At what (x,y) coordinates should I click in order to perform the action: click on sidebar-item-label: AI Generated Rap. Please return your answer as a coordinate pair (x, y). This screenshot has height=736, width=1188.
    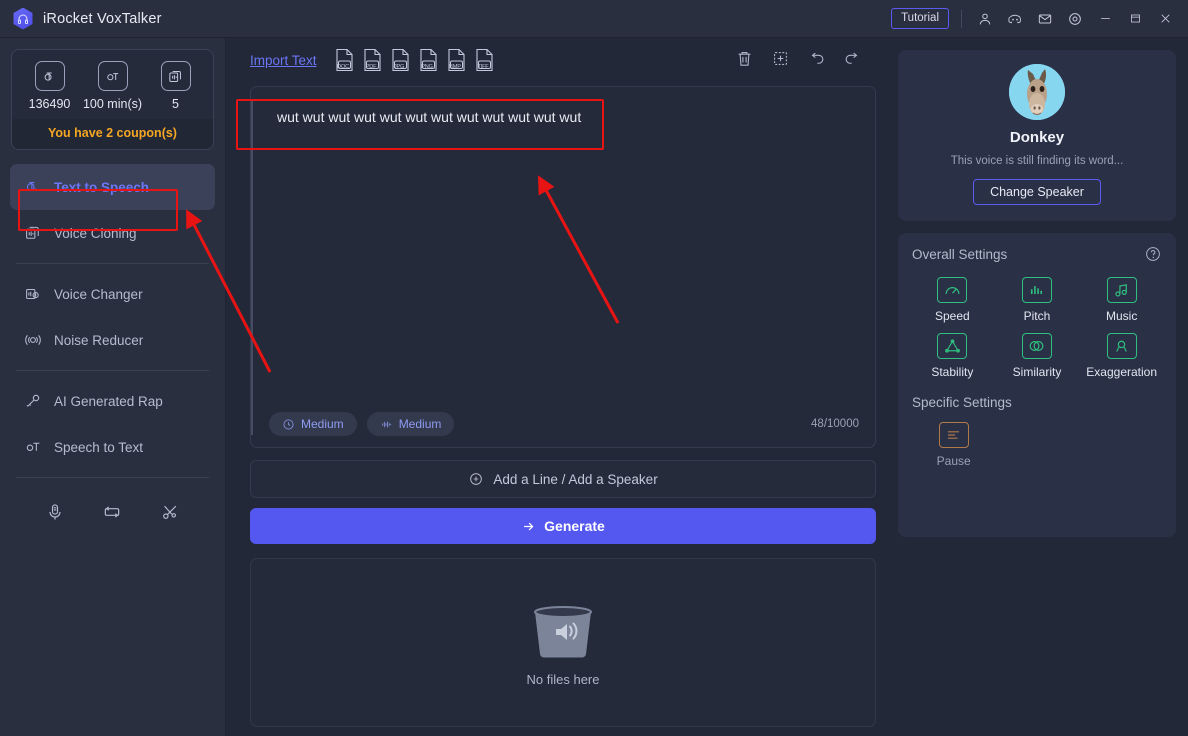
    Looking at the image, I should click on (108, 401).